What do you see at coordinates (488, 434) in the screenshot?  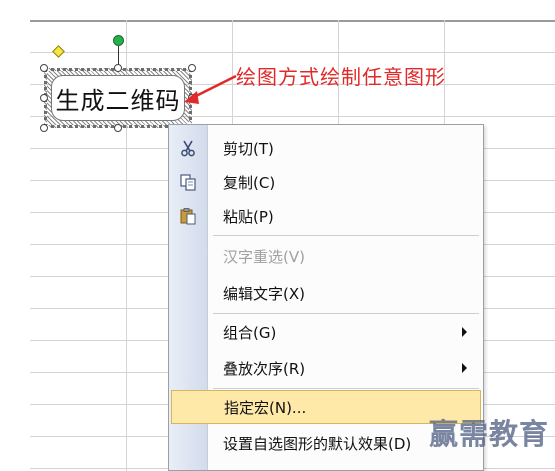 I see `watermark-logo: 赢需教育` at bounding box center [488, 434].